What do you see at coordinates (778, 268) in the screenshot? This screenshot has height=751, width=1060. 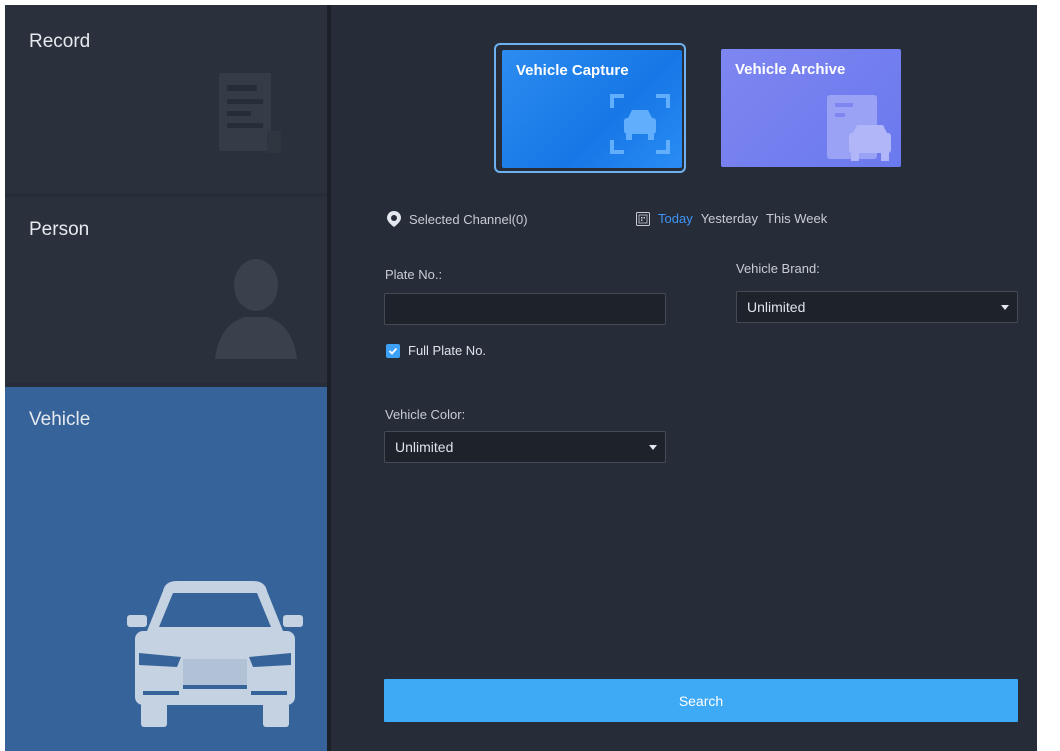 I see `vehicle-brand-label: Vehicle Brand:` at bounding box center [778, 268].